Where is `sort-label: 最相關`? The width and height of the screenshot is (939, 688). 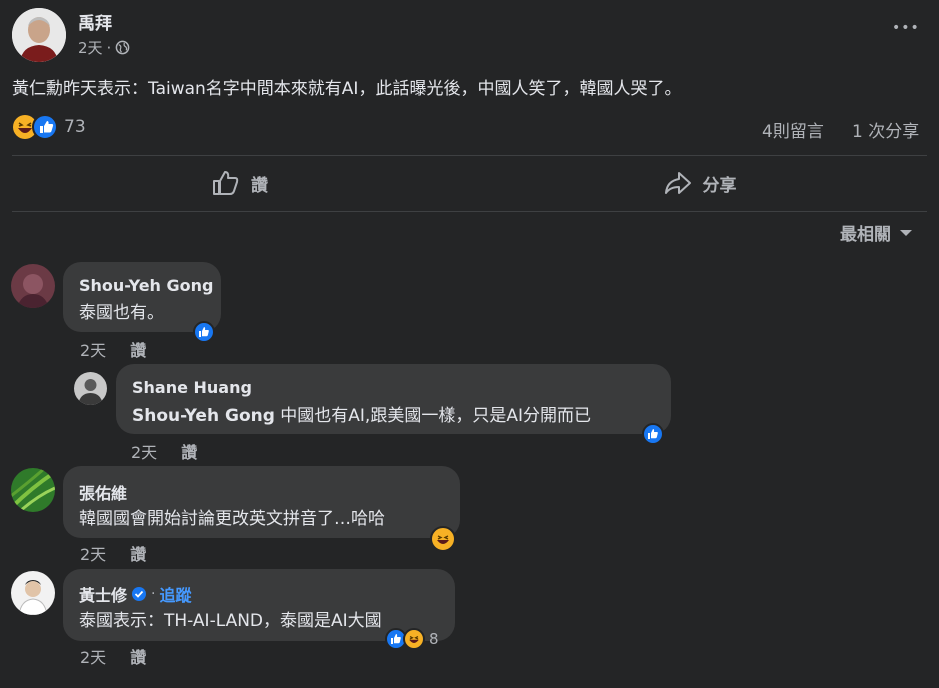
sort-label: 最相關 is located at coordinates (865, 235).